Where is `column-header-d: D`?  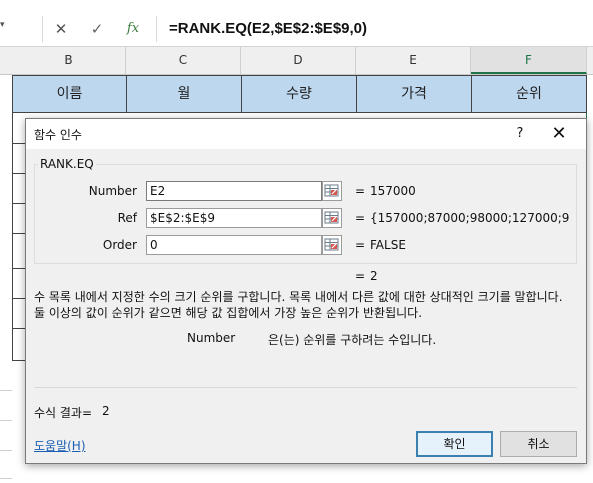
column-header-d: D is located at coordinates (298, 60).